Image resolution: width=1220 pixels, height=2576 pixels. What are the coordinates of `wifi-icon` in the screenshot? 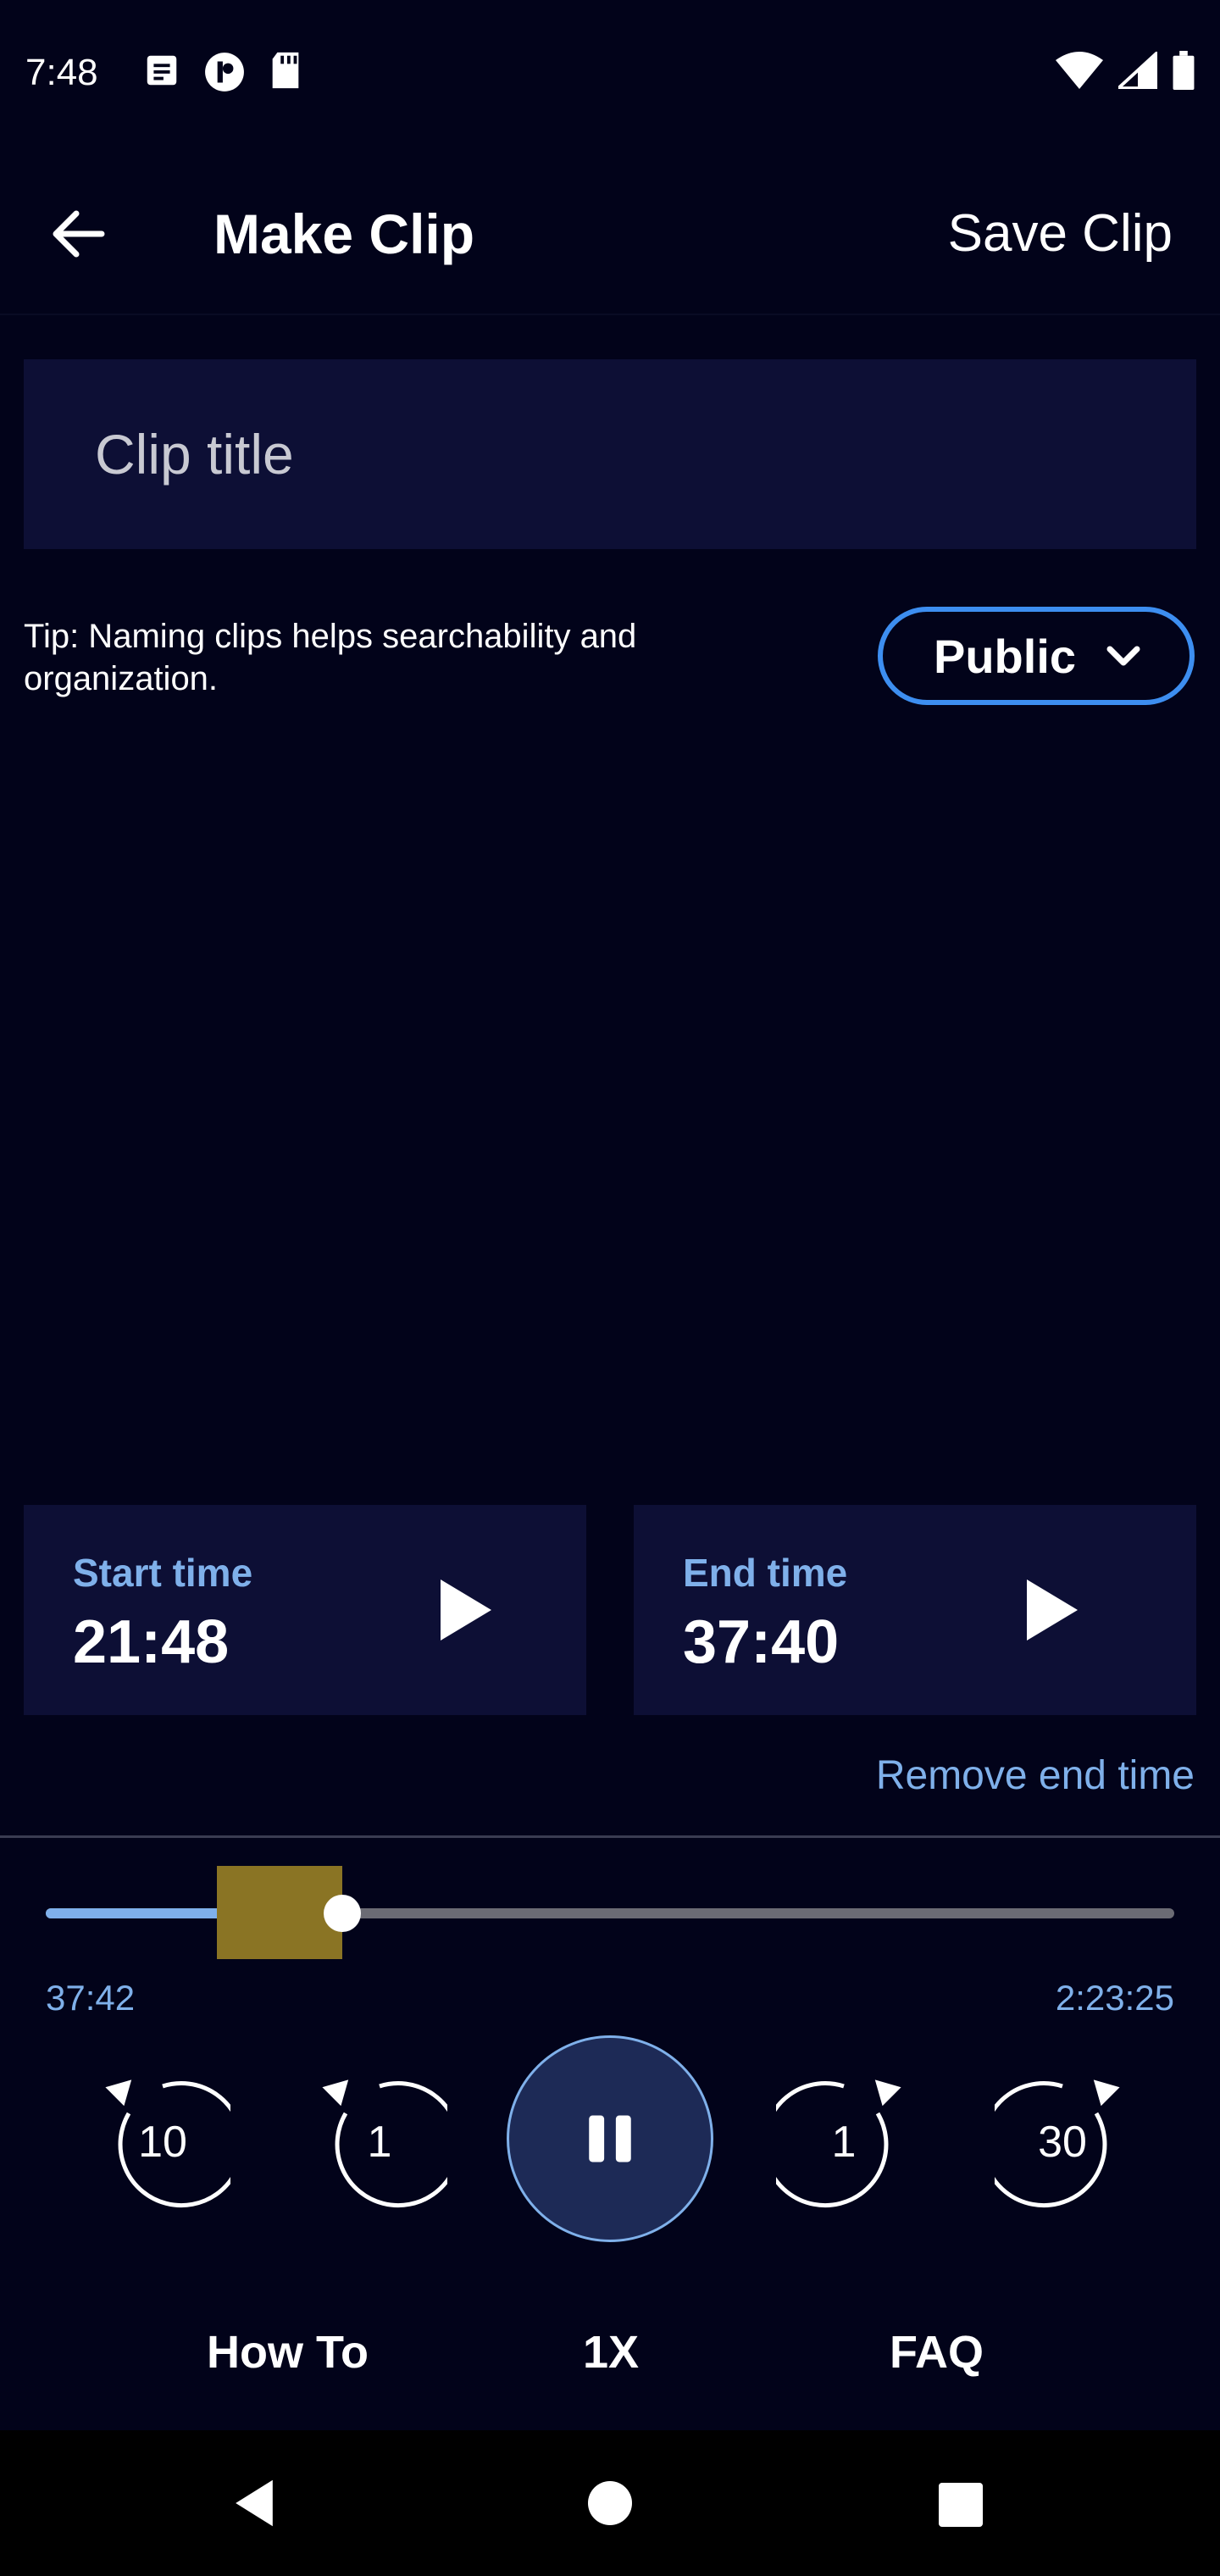 It's located at (1079, 70).